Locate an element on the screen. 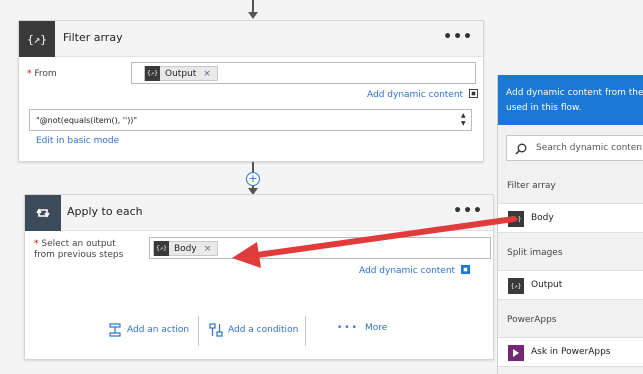  body-token: {↗} Body × is located at coordinates (186, 248).